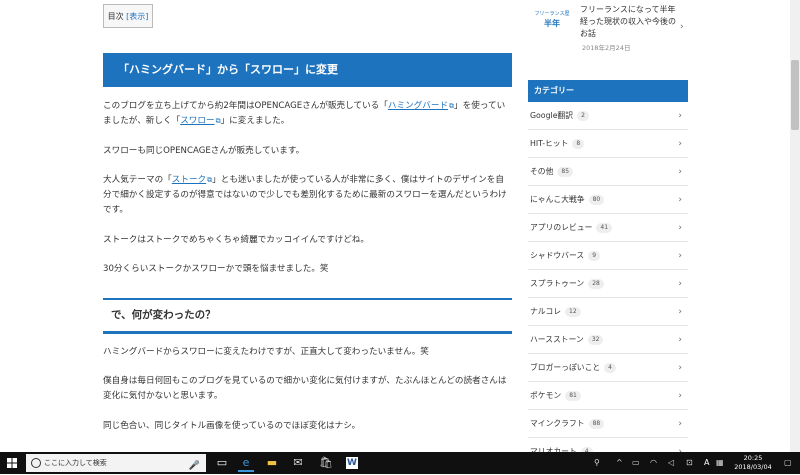 The height and width of the screenshot is (475, 800). I want to click on category-name: ナルコレ, so click(546, 311).